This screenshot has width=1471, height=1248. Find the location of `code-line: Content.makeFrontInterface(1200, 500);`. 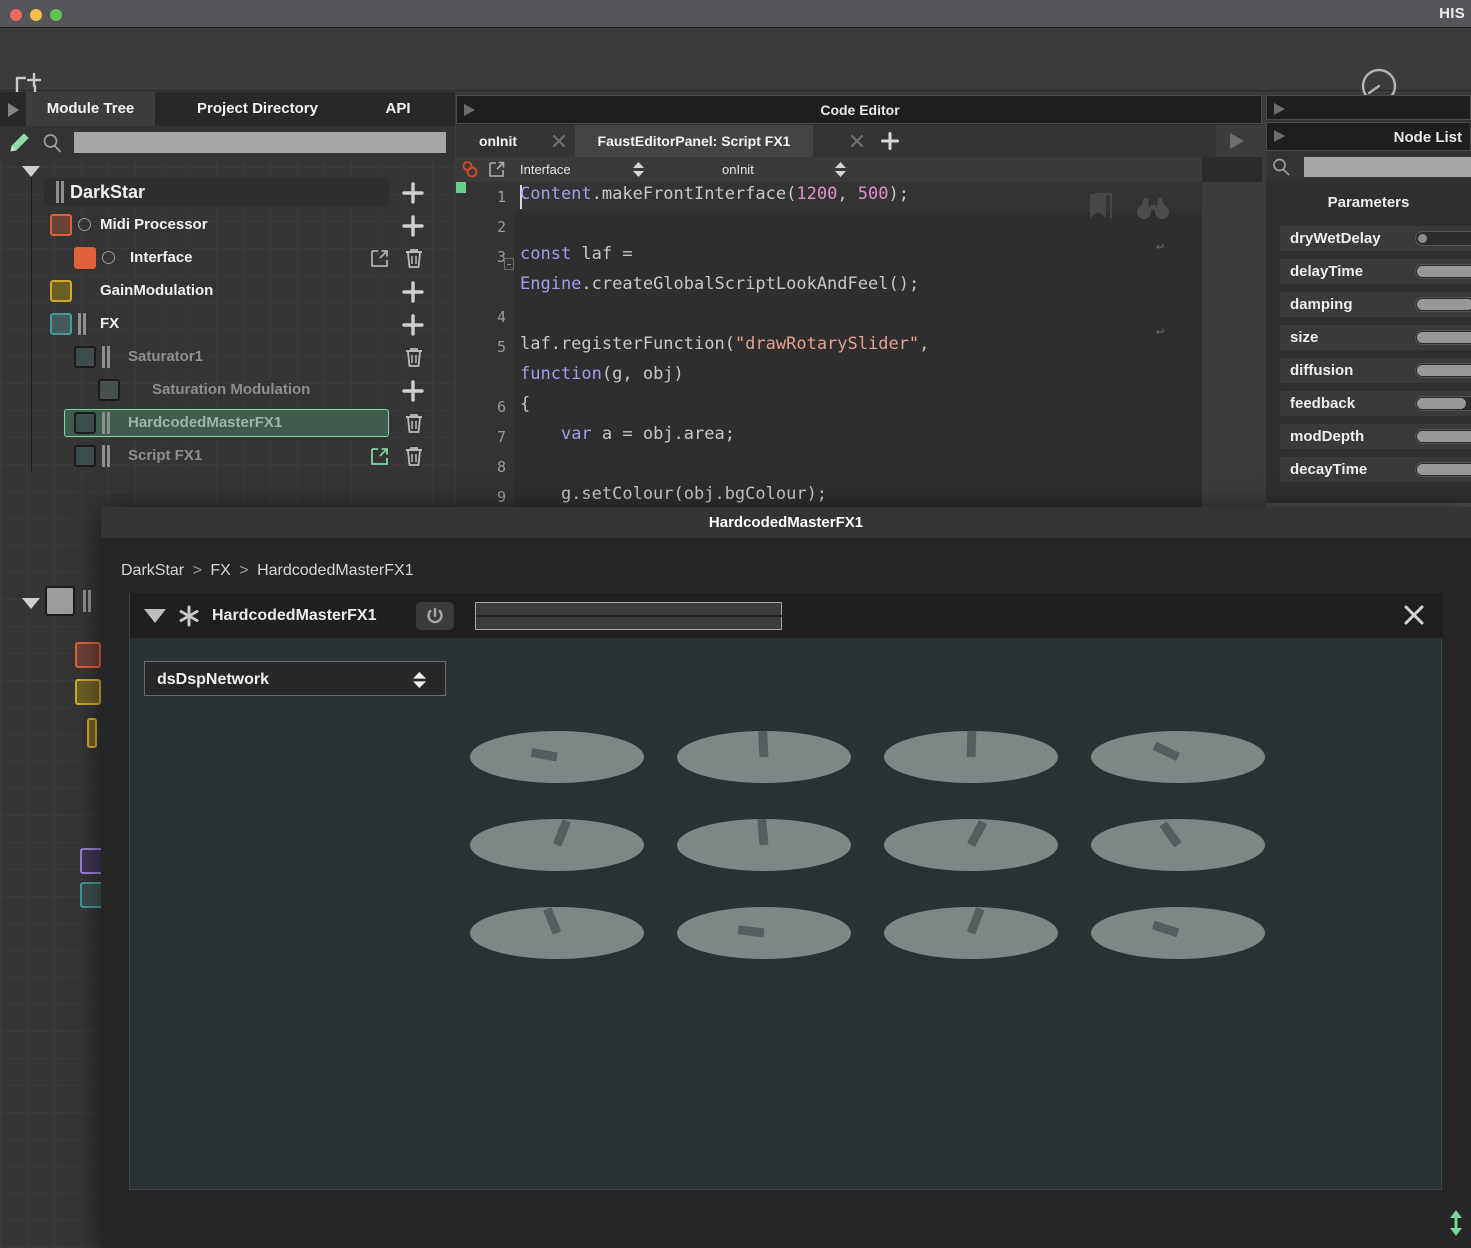

code-line: Content.makeFrontInterface(1200, 500); is located at coordinates (714, 194).